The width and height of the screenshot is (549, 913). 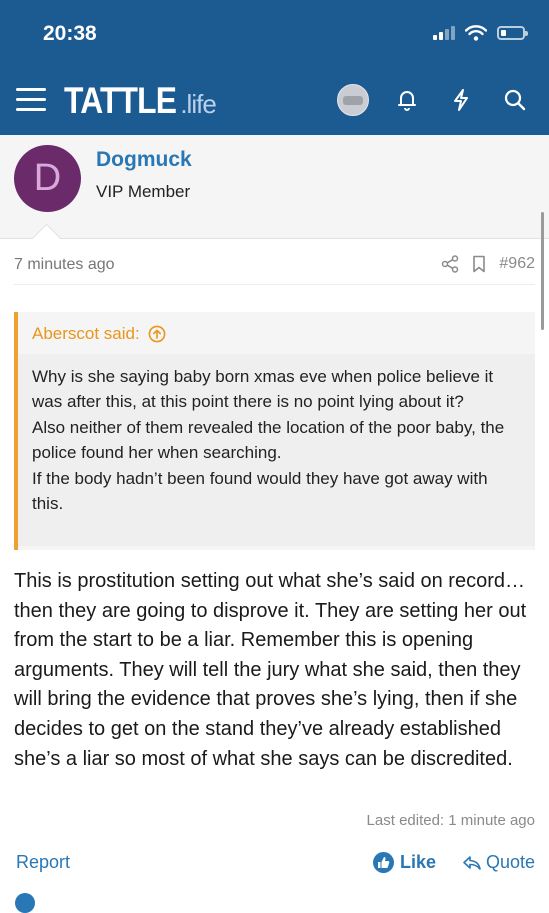 What do you see at coordinates (31, 99) in the screenshot?
I see `menu-button` at bounding box center [31, 99].